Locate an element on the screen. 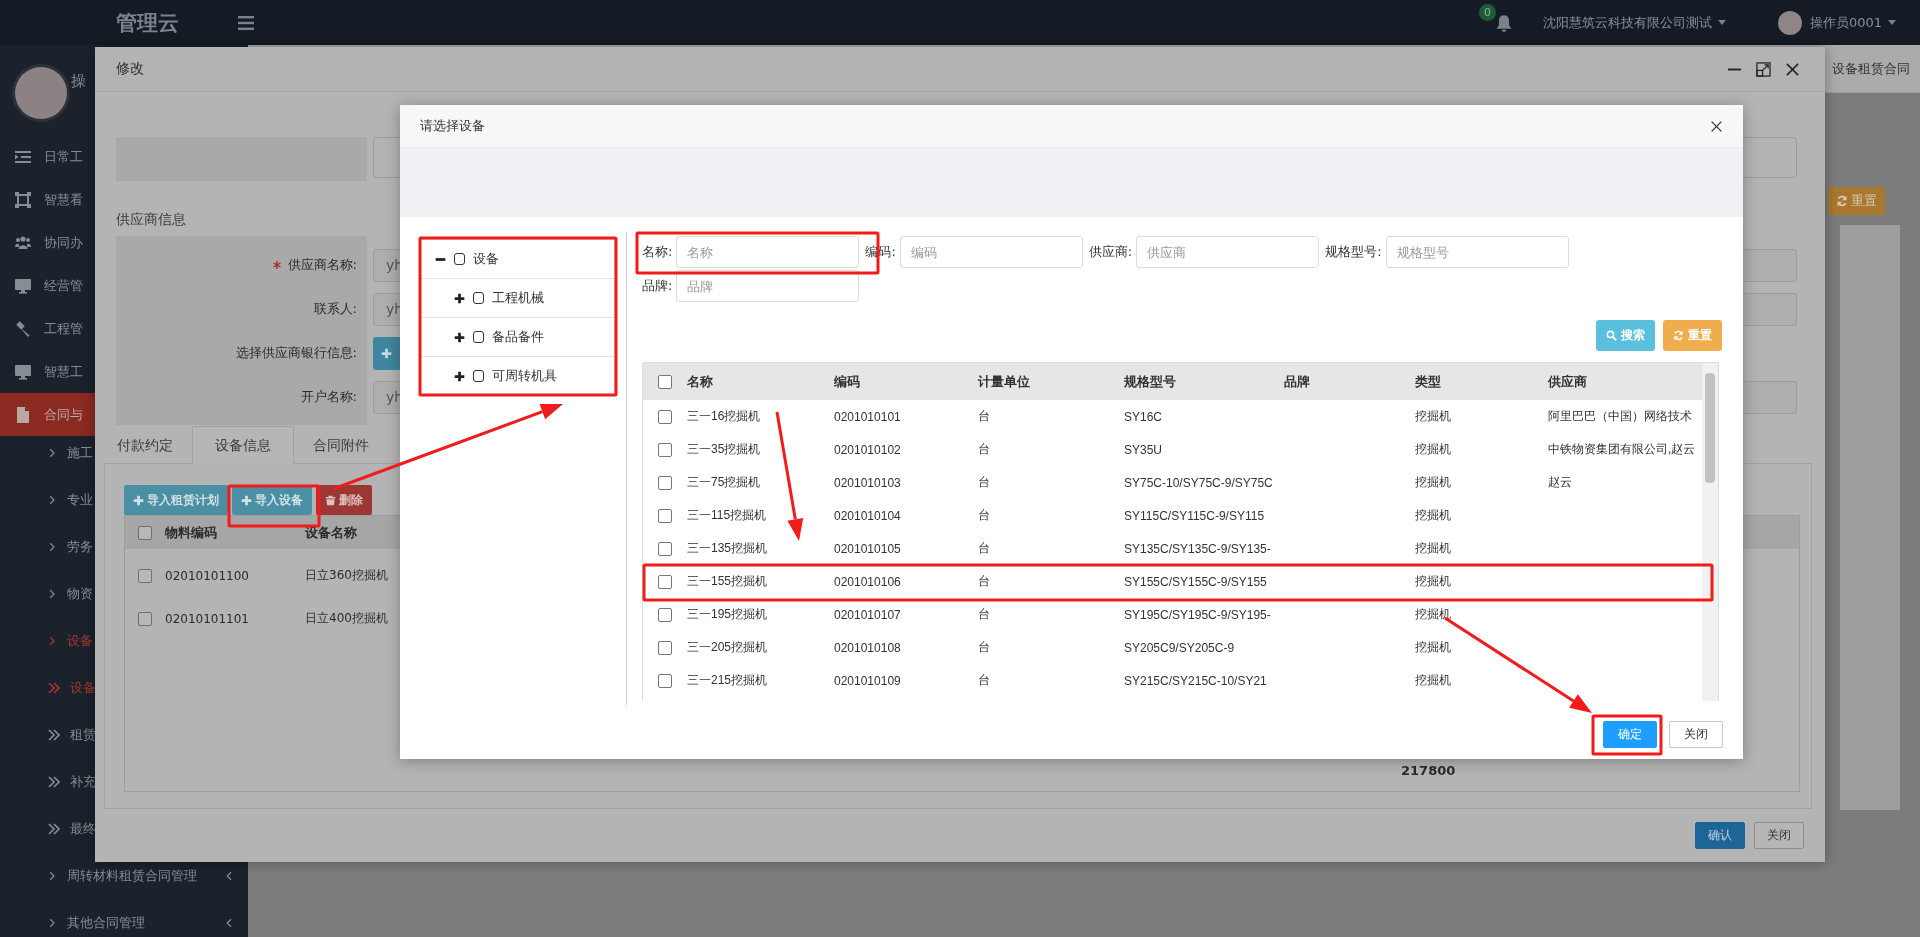 The width and height of the screenshot is (1920, 937). table-cell-text: 三一195挖掘机 is located at coordinates (728, 614).